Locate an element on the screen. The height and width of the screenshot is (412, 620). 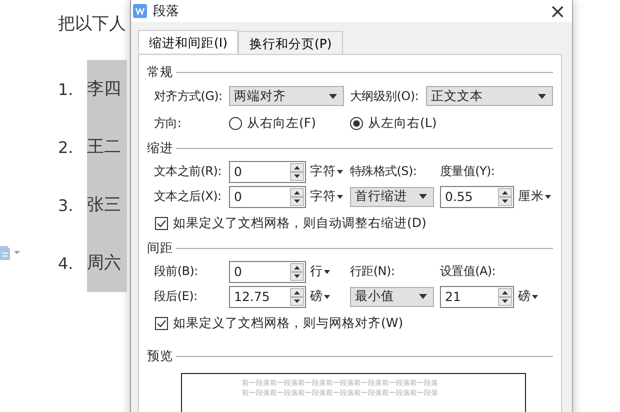
list-number: 3. is located at coordinates (66, 205).